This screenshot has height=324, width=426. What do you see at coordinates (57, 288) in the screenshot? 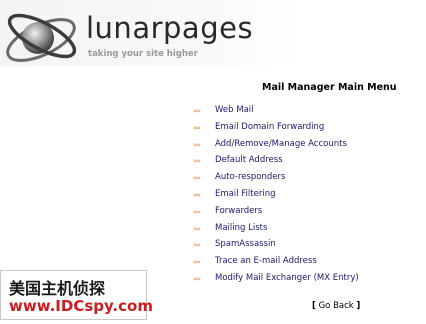
I see `watermark-title: 美国主机侦探` at bounding box center [57, 288].